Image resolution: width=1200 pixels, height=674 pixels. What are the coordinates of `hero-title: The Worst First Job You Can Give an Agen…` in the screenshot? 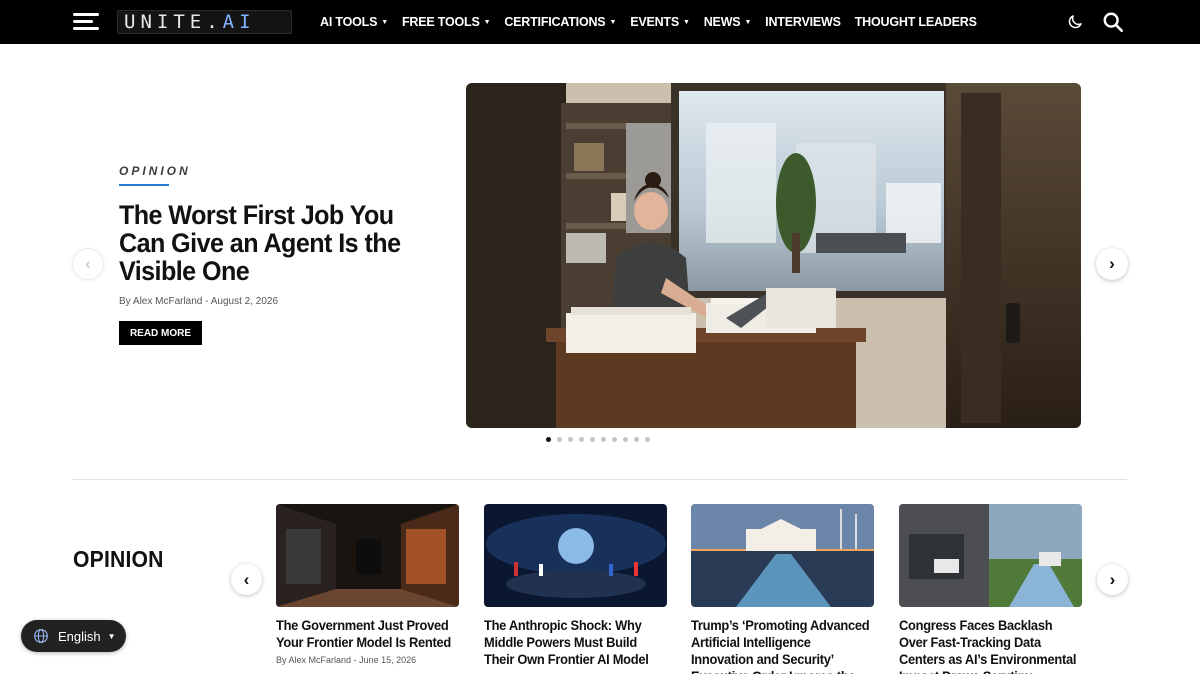 It's located at (268, 243).